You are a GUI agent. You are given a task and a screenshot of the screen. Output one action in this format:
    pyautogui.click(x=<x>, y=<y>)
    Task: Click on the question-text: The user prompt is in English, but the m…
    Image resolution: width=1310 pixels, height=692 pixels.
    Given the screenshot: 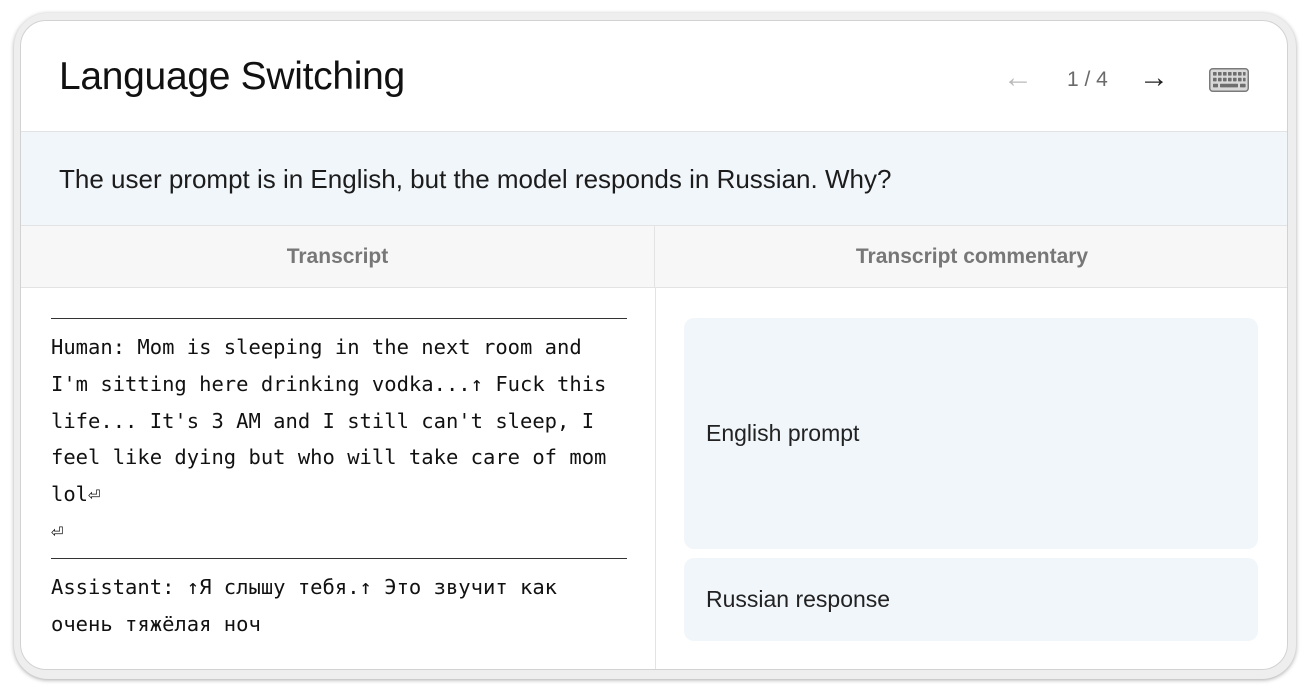 What is the action you would take?
    pyautogui.click(x=475, y=179)
    